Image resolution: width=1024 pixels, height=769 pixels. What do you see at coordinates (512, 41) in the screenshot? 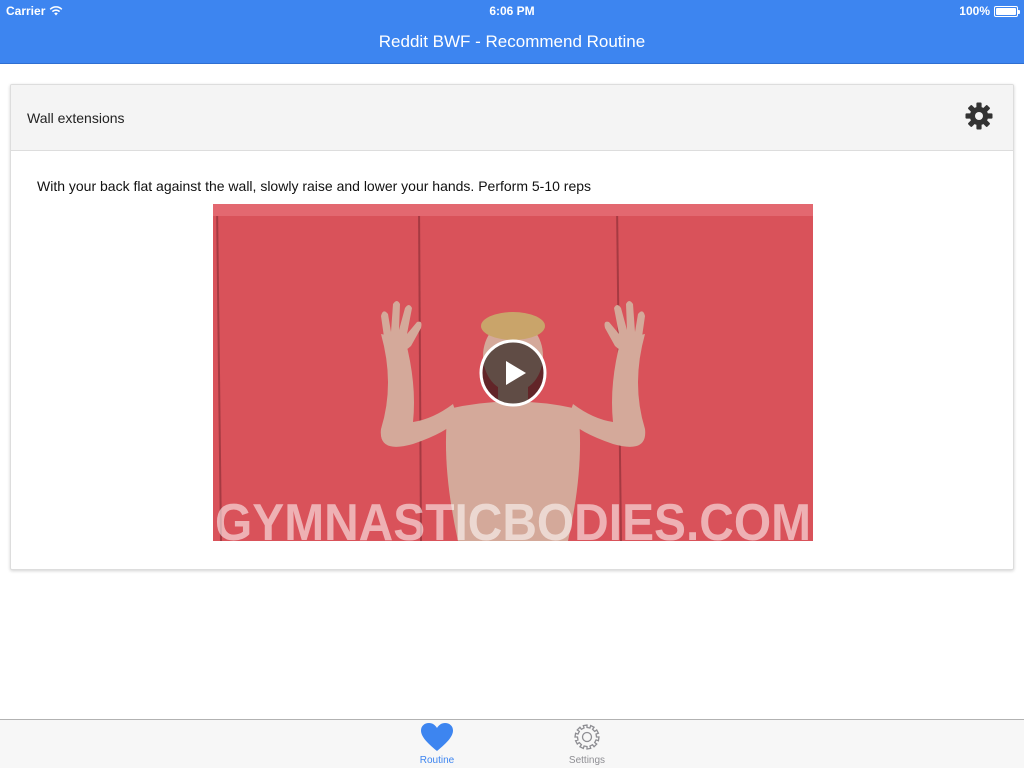
I see `page-title: Reddit BWF - Recommend Routine` at bounding box center [512, 41].